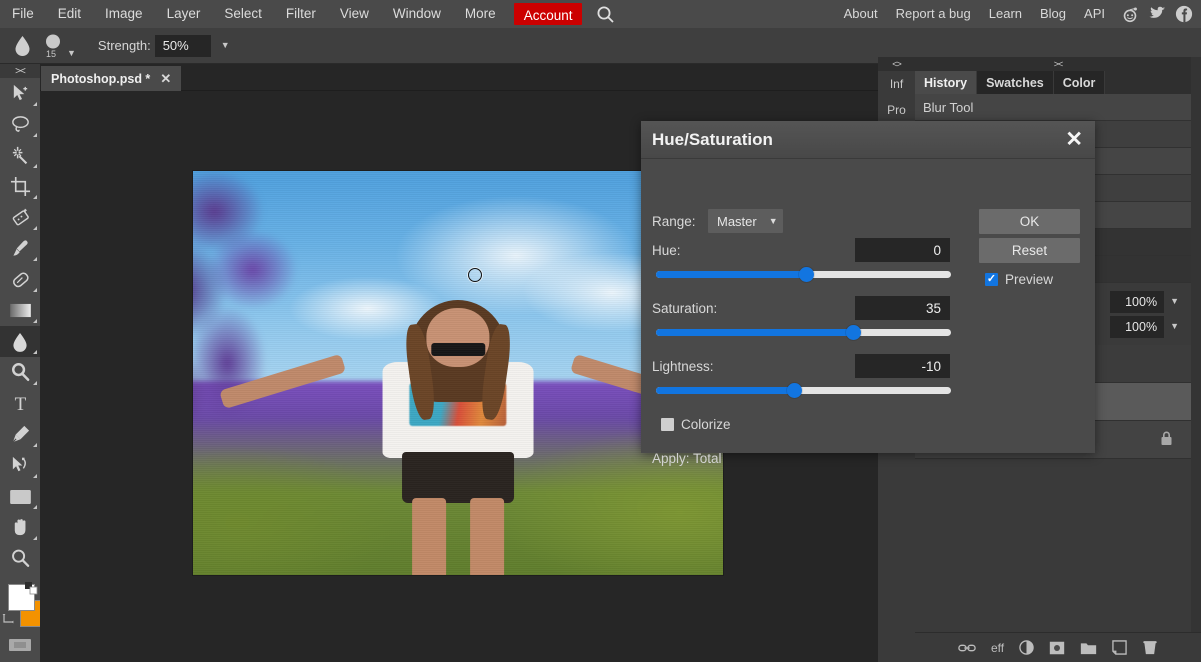  What do you see at coordinates (1174, 301) in the screenshot?
I see `opacity-chevron-down-icon: ▼` at bounding box center [1174, 301].